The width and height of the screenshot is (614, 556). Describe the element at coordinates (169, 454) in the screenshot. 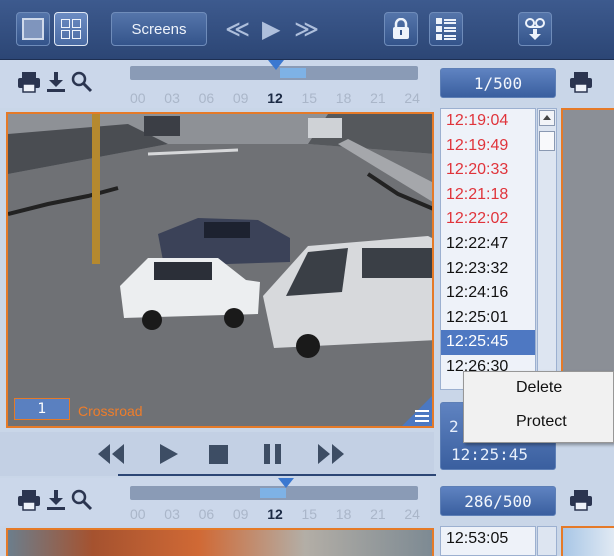

I see `play-icon` at that location.